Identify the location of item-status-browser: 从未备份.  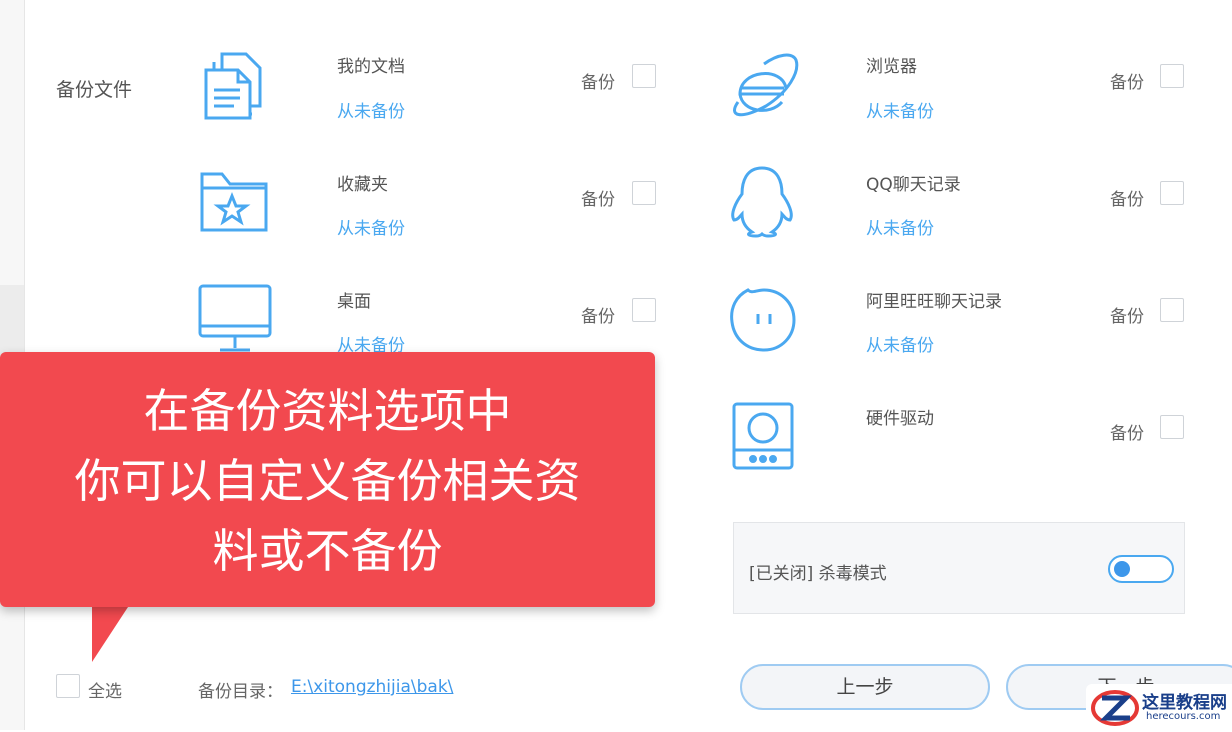
(900, 112).